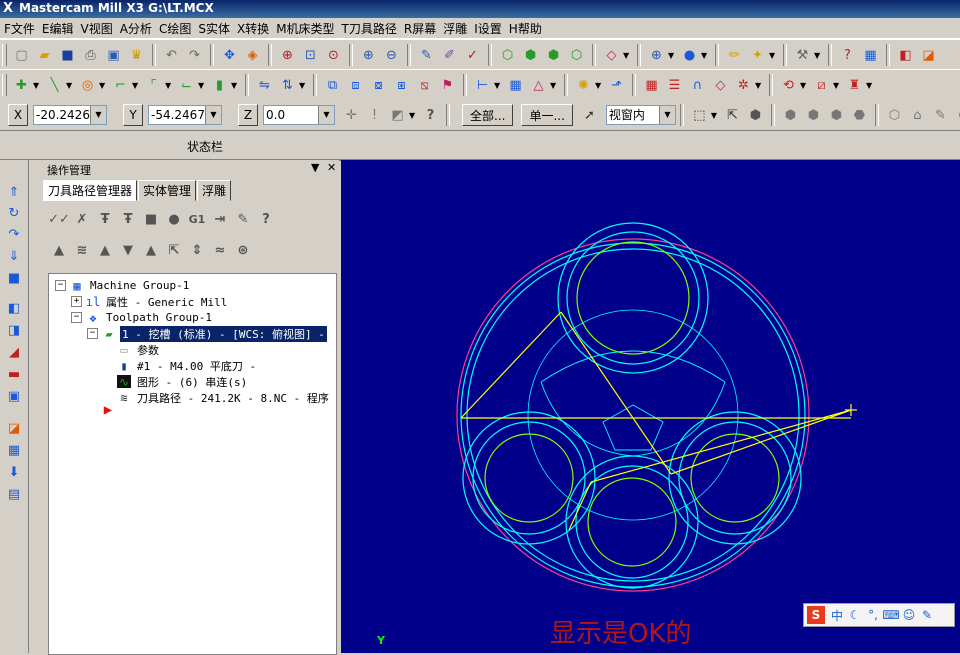 The width and height of the screenshot is (960, 655). I want to click on backplot-icon: ✎, so click(426, 55).